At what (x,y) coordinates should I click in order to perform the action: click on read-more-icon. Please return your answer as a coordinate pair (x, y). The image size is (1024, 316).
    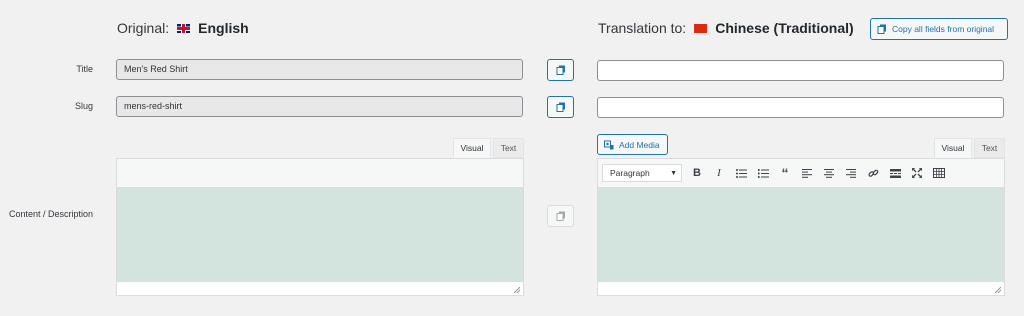
    Looking at the image, I should click on (895, 173).